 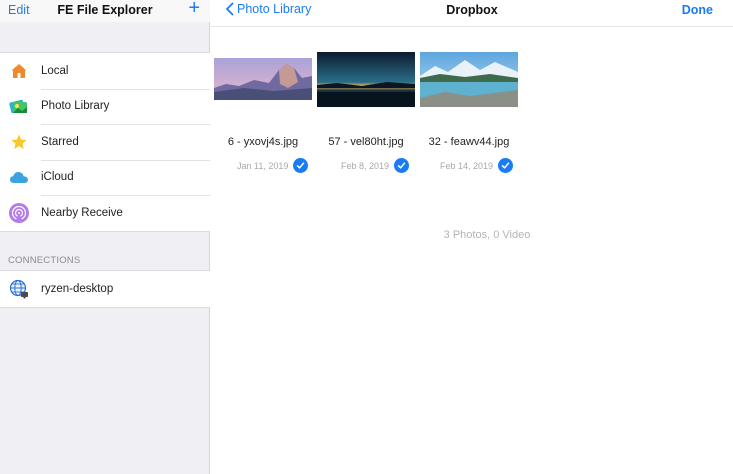 I want to click on photo-count-summary: 3 Photos, 0 Video, so click(x=487, y=235).